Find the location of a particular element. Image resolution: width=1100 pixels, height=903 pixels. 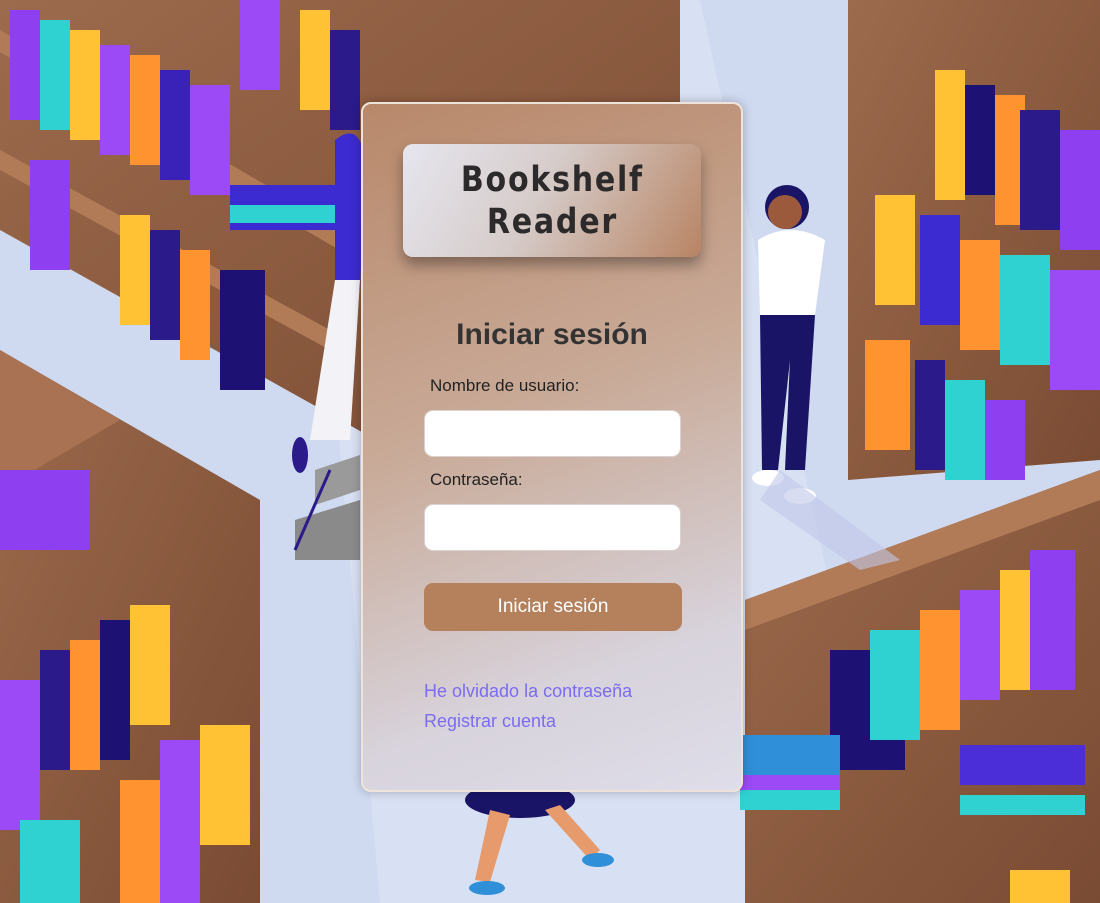

app-logo-text: Bookshelf Reader is located at coordinates (552, 200).